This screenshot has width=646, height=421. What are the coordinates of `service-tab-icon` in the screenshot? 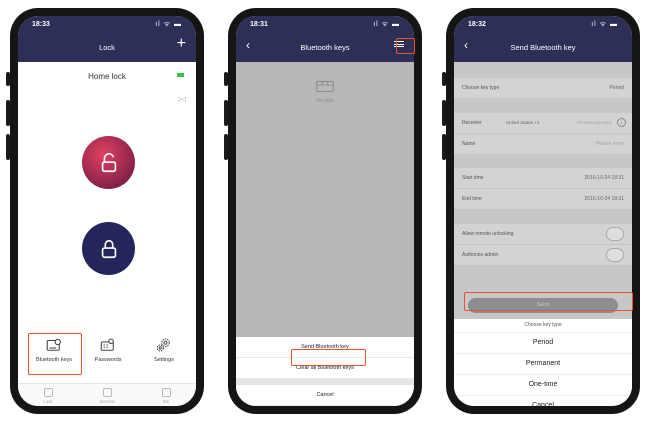 It's located at (107, 392).